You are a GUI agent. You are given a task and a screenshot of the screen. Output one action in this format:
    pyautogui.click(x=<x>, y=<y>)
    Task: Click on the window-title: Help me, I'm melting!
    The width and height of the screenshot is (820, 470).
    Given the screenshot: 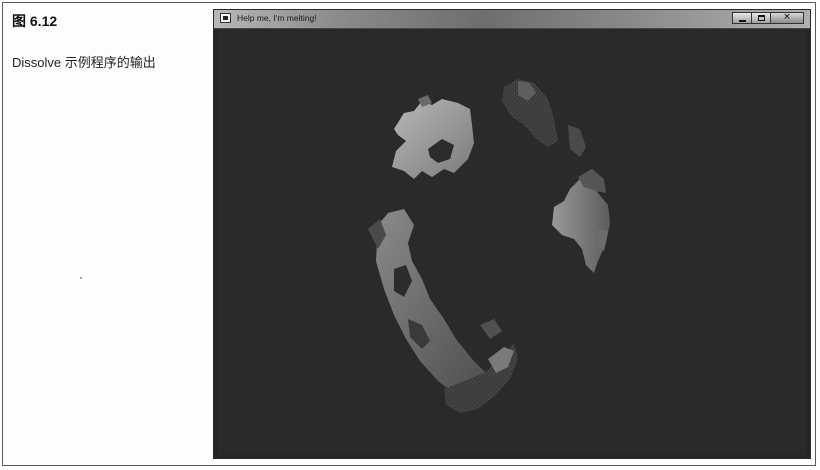 What is the action you would take?
    pyautogui.click(x=277, y=18)
    